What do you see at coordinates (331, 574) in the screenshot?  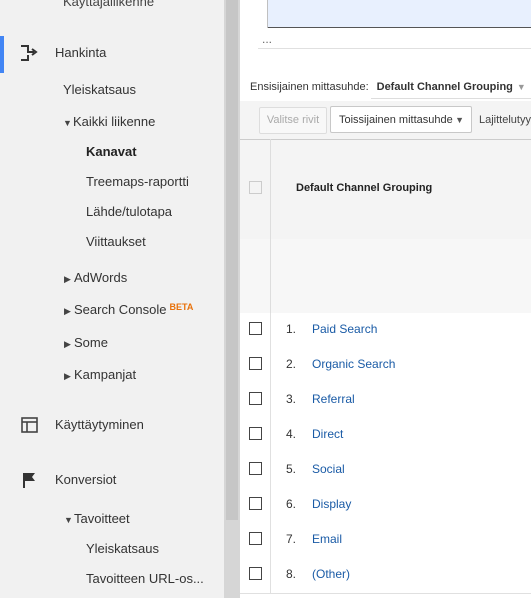 I see `channel-link: (Other)` at bounding box center [331, 574].